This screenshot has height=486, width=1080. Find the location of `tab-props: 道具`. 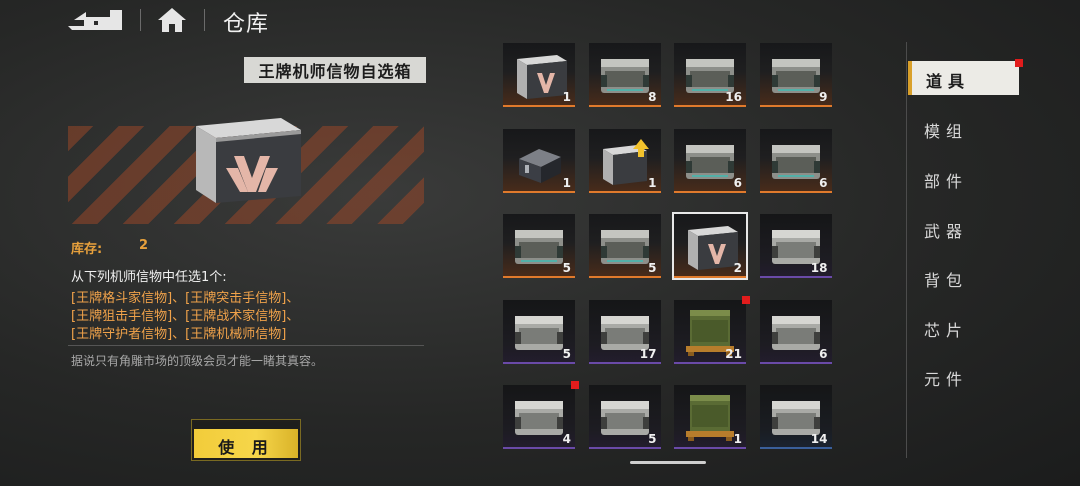

tab-props: 道具 is located at coordinates (963, 78).